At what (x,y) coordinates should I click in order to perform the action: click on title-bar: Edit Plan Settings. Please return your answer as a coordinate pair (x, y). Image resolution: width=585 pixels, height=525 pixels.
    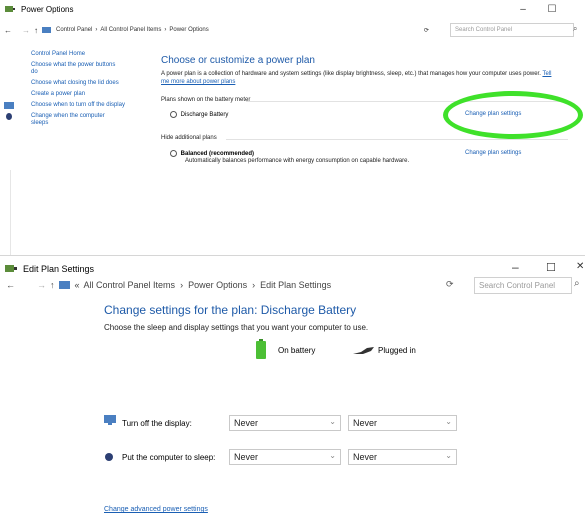
    Looking at the image, I should click on (49, 268).